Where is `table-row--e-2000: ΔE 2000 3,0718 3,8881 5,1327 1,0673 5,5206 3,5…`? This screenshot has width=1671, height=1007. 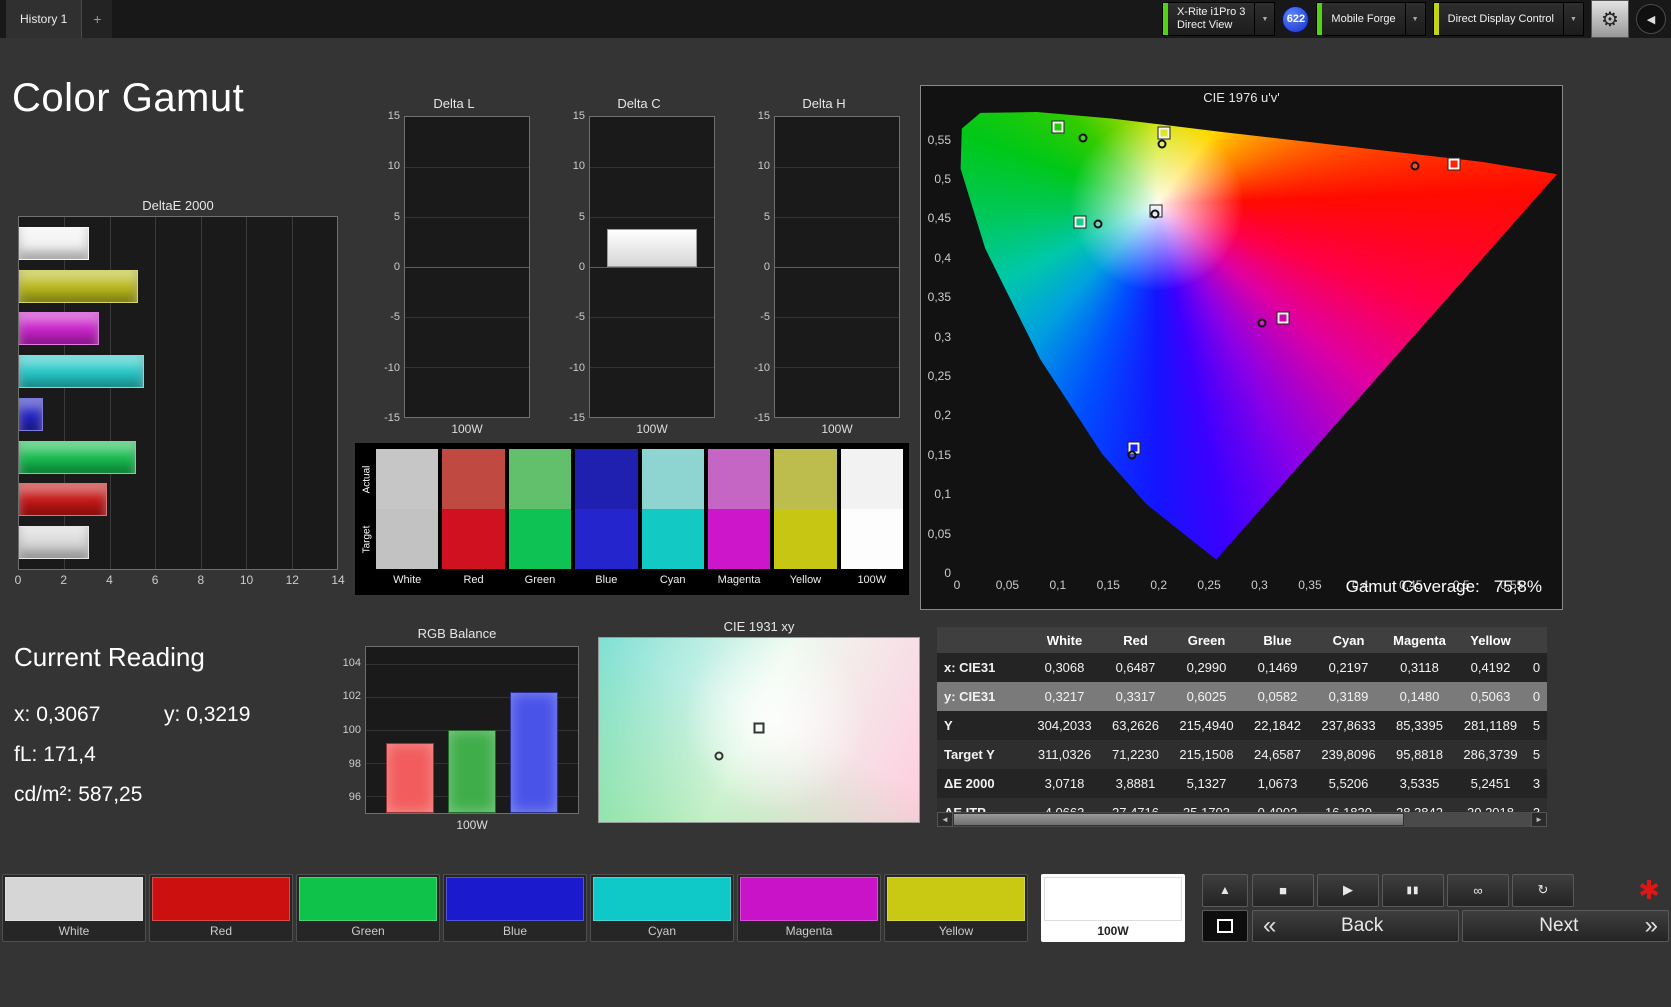
table-row--e-2000: ΔE 2000 3,0718 3,8881 5,1327 1,0673 5,5206 3,5… is located at coordinates (1242, 783).